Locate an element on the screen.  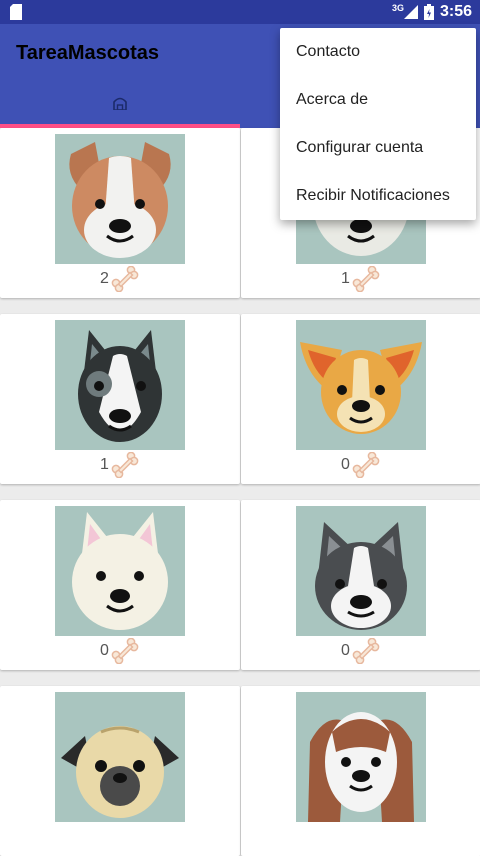
battery-icon is located at coordinates (428, 12).